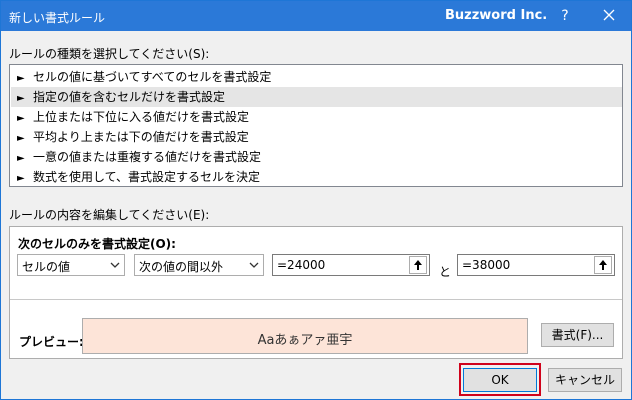 This screenshot has width=632, height=400. What do you see at coordinates (316, 16) in the screenshot?
I see `title-bar: 新しい書式ルール Buzzword Inc. ?` at bounding box center [316, 16].